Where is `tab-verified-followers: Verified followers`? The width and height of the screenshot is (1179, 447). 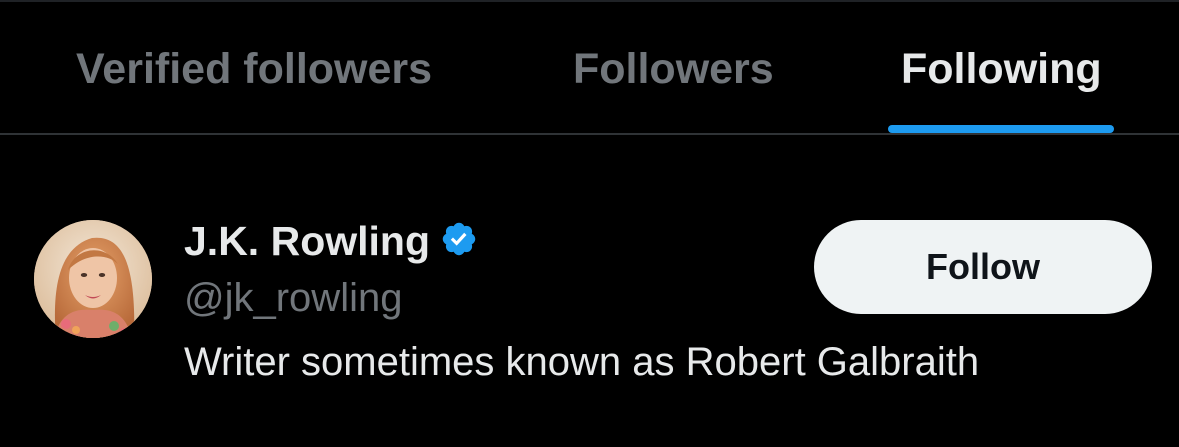
tab-verified-followers: Verified followers is located at coordinates (260, 67).